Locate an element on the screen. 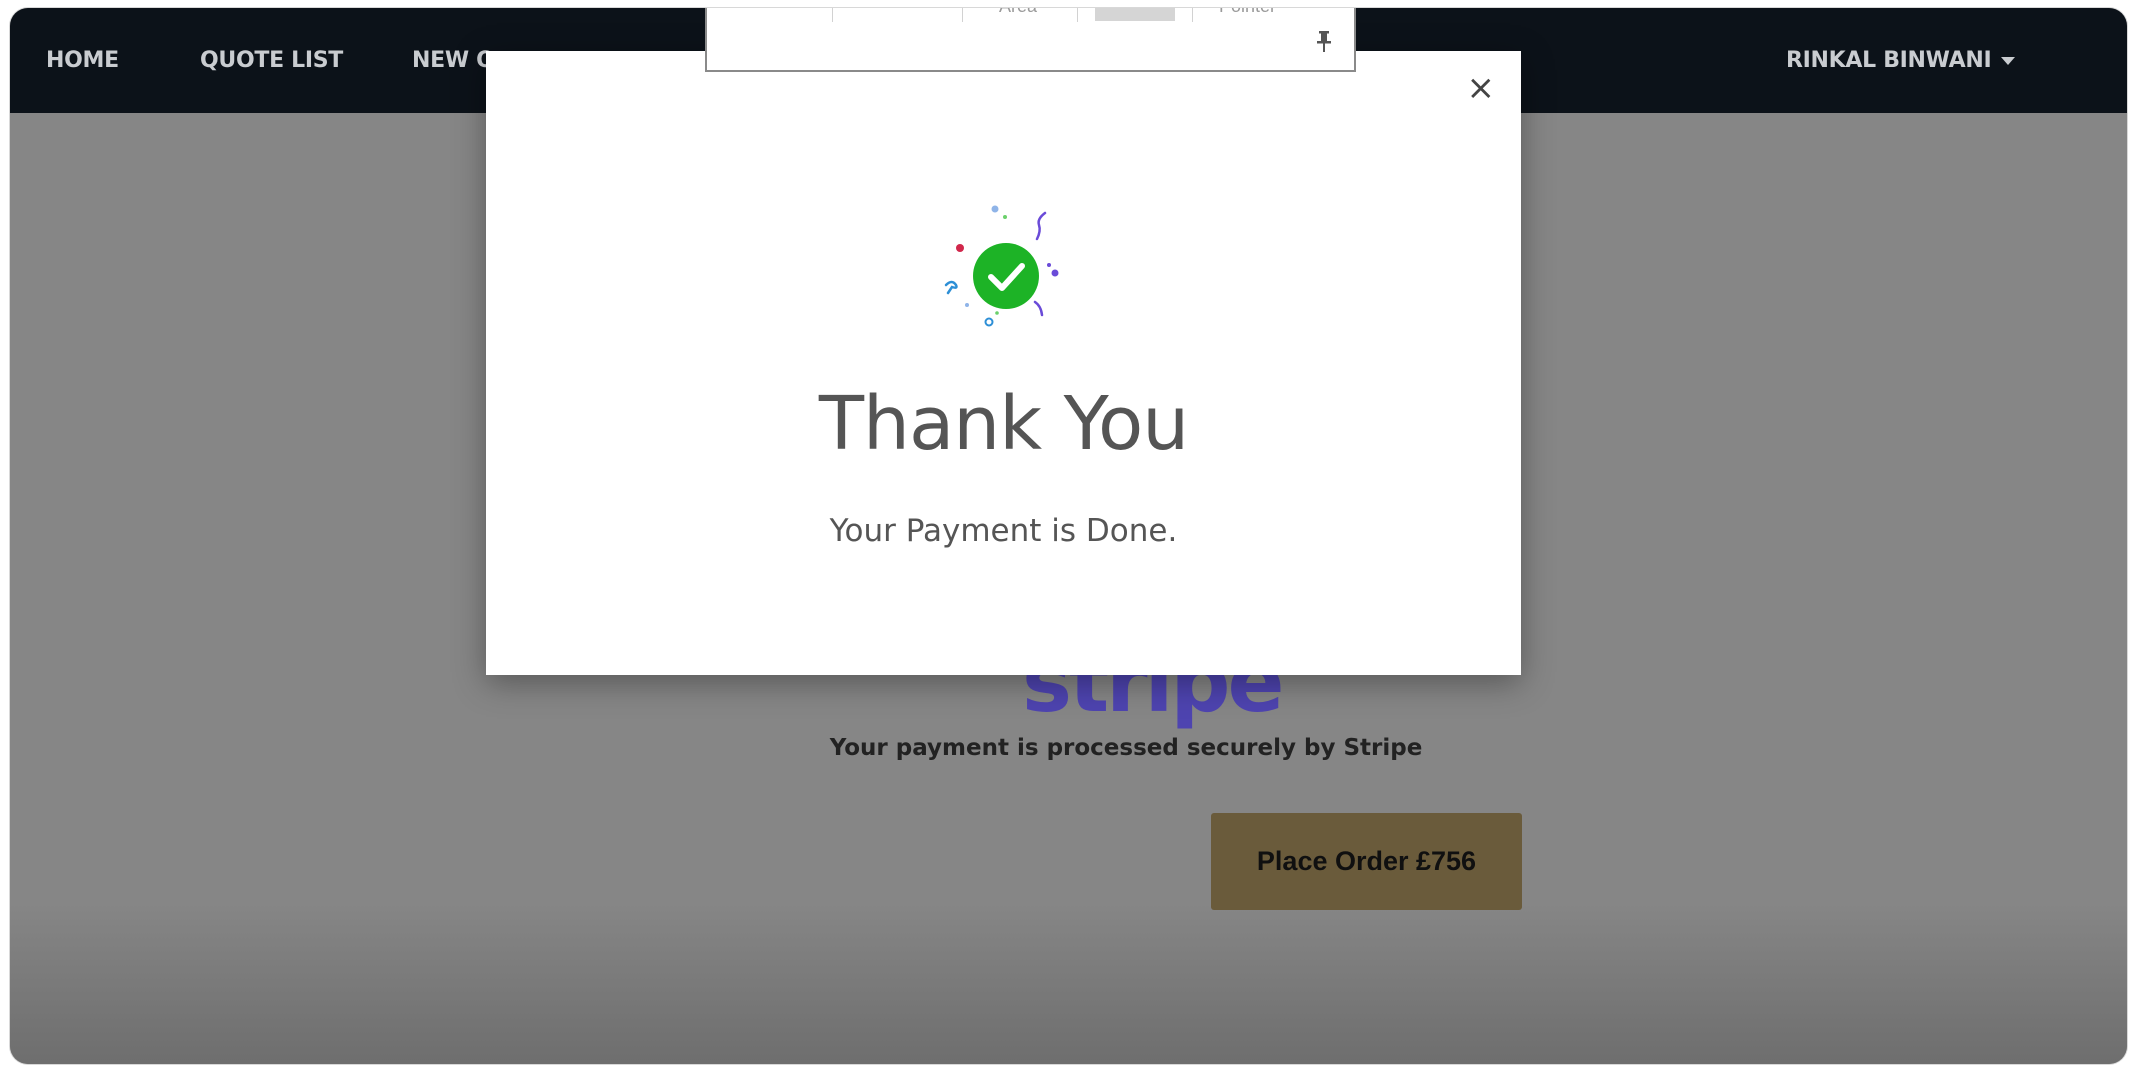 Image resolution: width=2133 pixels, height=1068 pixels. check-circle is located at coordinates (1006, 276).